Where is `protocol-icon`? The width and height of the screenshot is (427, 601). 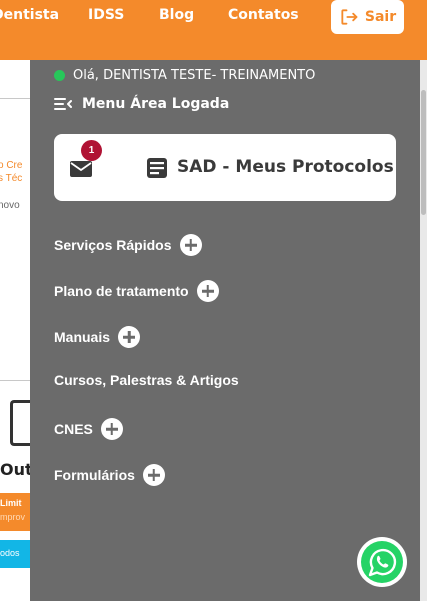
protocol-icon is located at coordinates (157, 168).